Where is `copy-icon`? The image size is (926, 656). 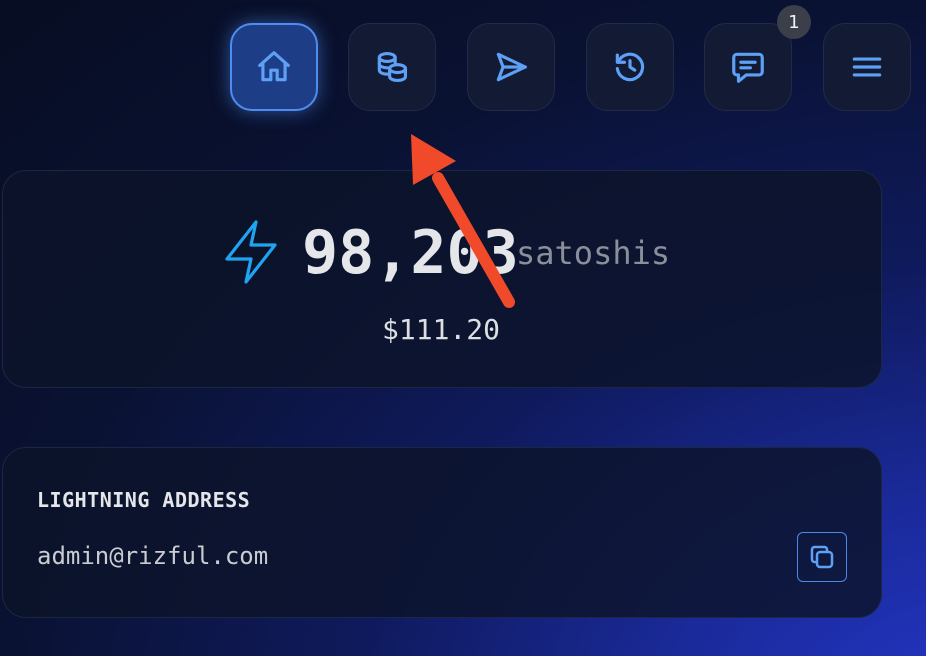
copy-icon is located at coordinates (822, 557).